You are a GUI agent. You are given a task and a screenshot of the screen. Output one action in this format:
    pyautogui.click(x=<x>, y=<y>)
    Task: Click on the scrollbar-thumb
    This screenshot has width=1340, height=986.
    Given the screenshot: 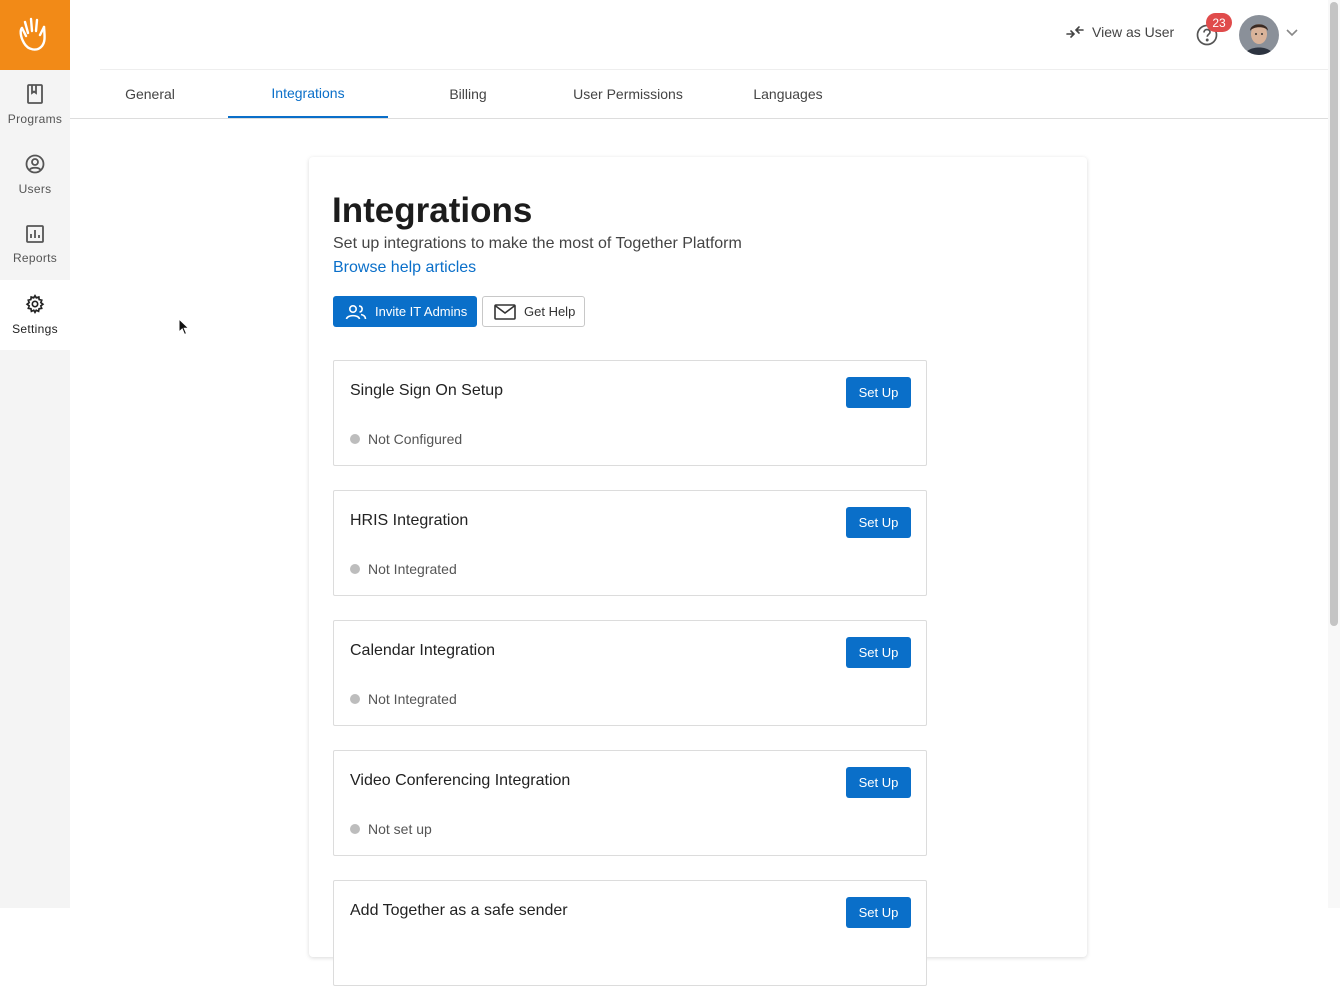 What is the action you would take?
    pyautogui.click(x=1334, y=314)
    